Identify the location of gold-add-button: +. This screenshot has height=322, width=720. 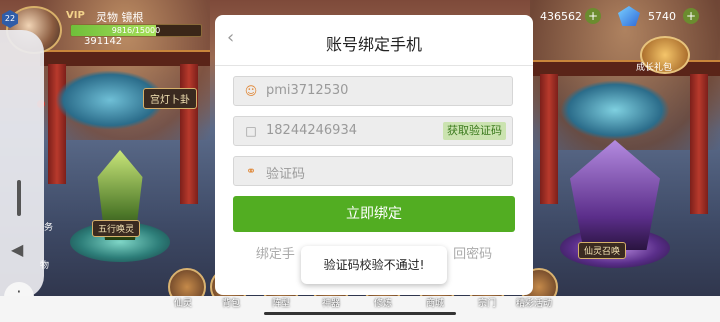
(593, 16).